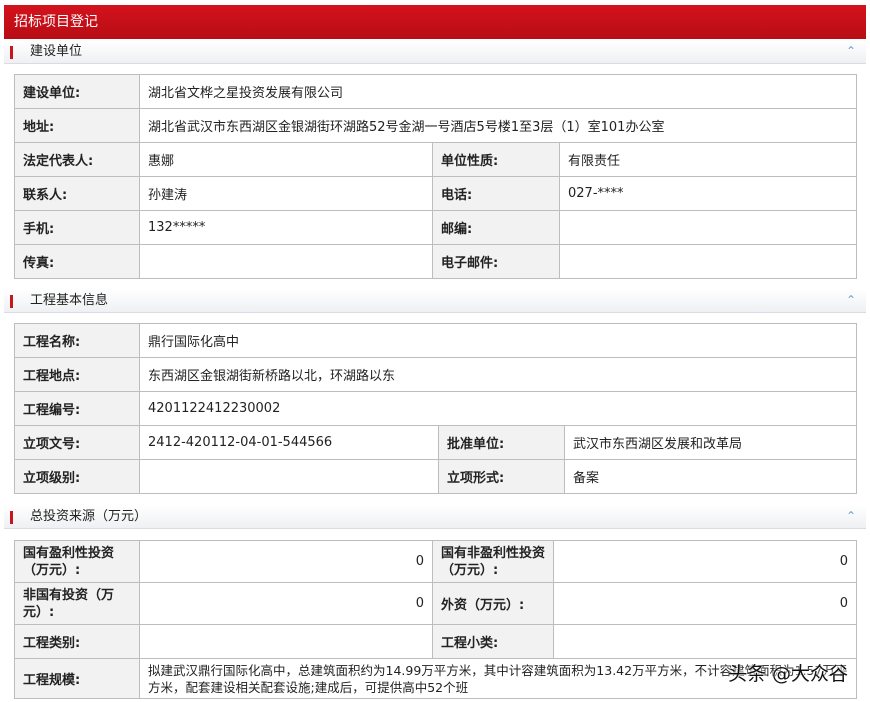 The height and width of the screenshot is (702, 870). What do you see at coordinates (708, 261) in the screenshot?
I see `email-value` at bounding box center [708, 261].